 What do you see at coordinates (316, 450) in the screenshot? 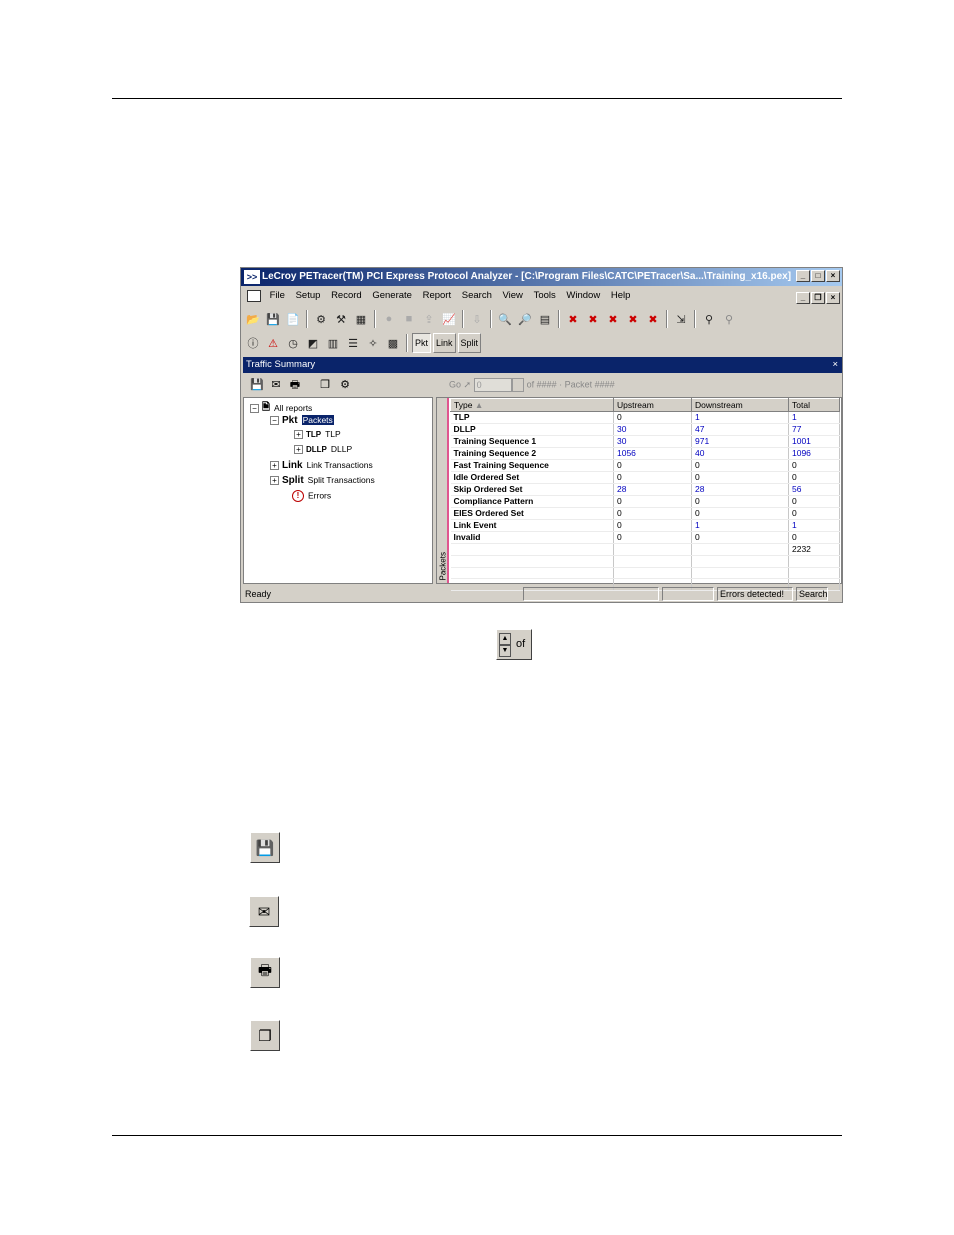
I see `dllp-icon: DLLP` at bounding box center [316, 450].